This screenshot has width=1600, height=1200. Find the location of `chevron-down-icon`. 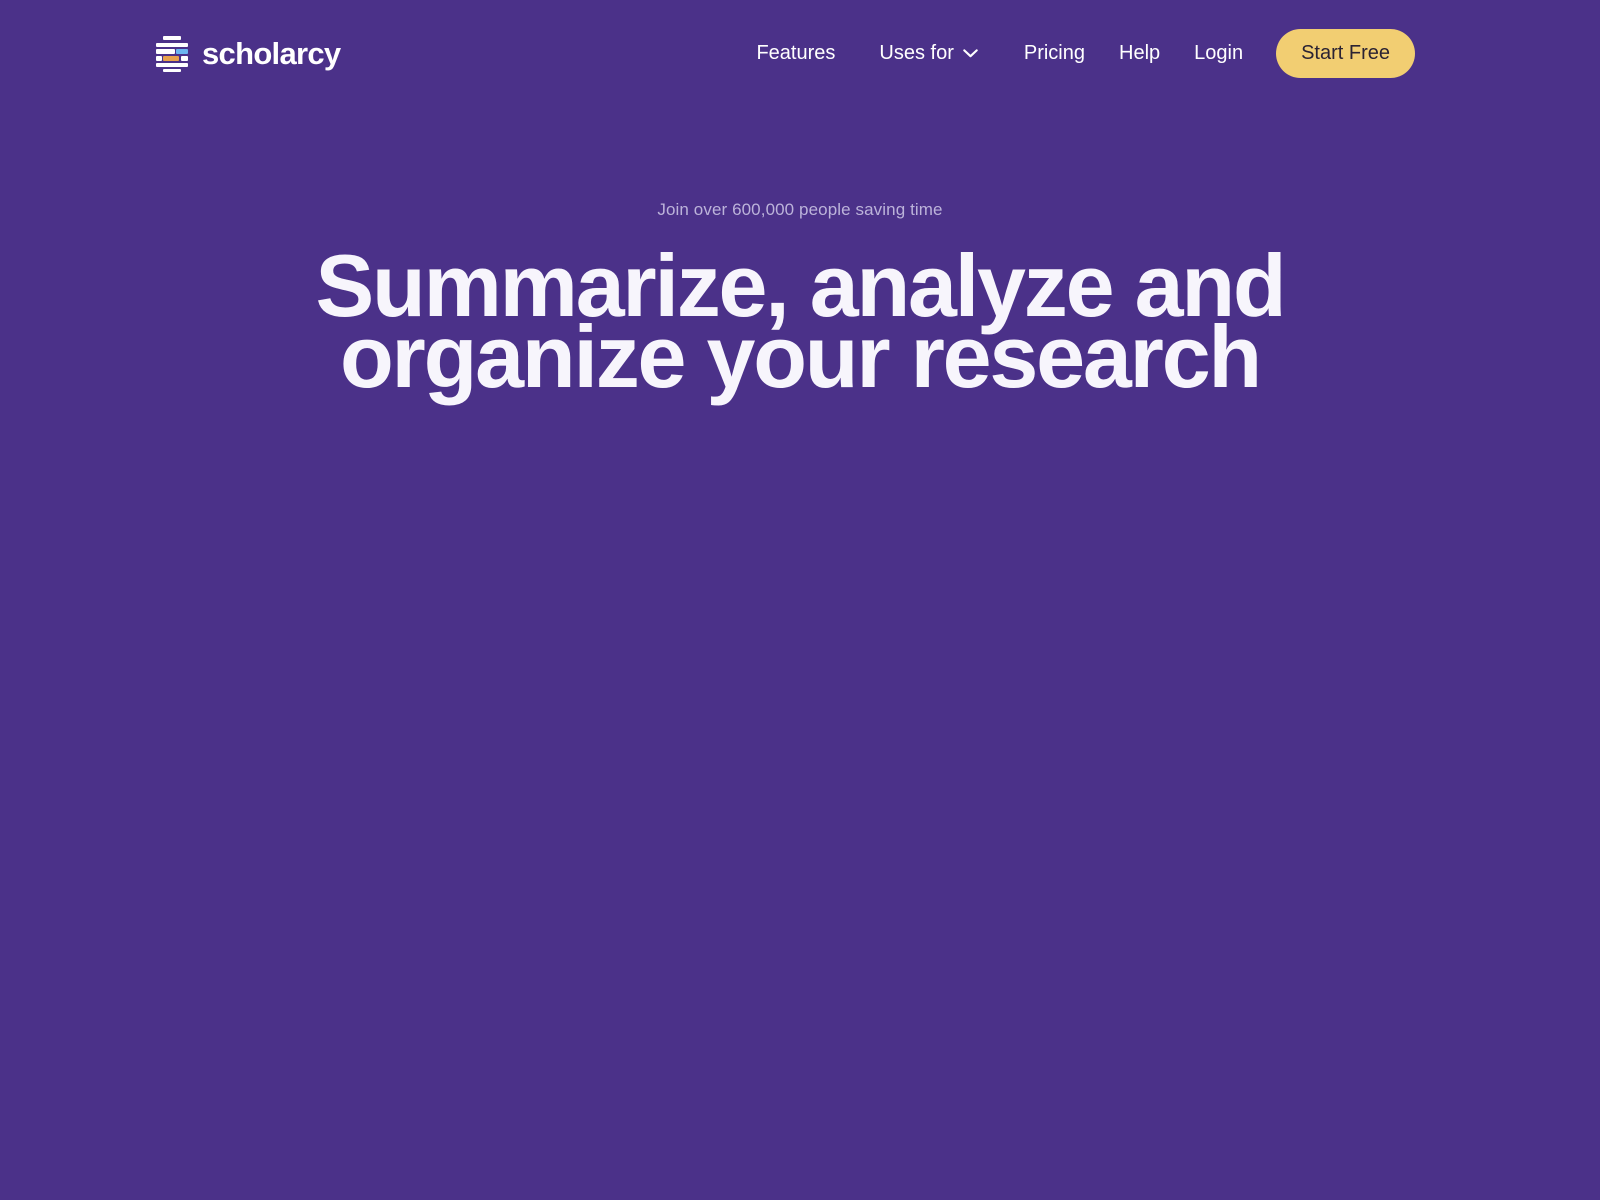

chevron-down-icon is located at coordinates (970, 52).